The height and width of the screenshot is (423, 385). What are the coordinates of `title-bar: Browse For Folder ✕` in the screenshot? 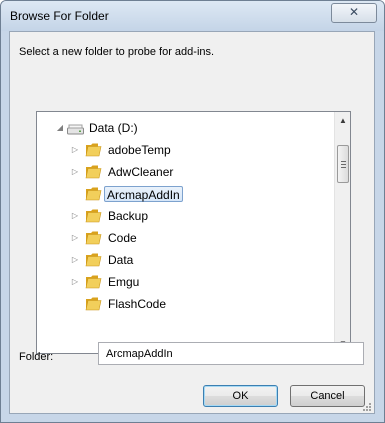 It's located at (192, 16).